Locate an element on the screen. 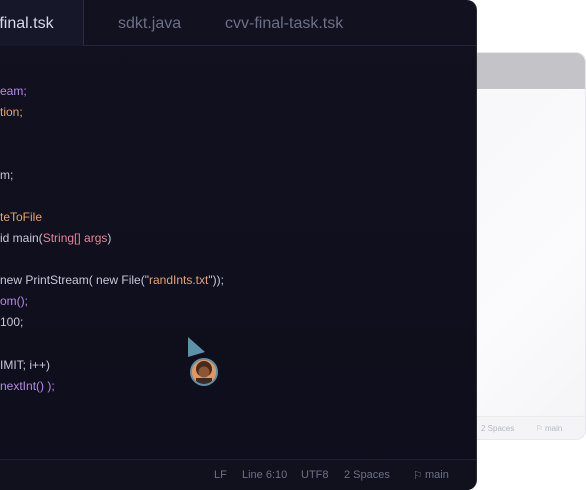 The height and width of the screenshot is (490, 586). tab-cvv-final-task: cvv-final-task.tsk is located at coordinates (284, 24).